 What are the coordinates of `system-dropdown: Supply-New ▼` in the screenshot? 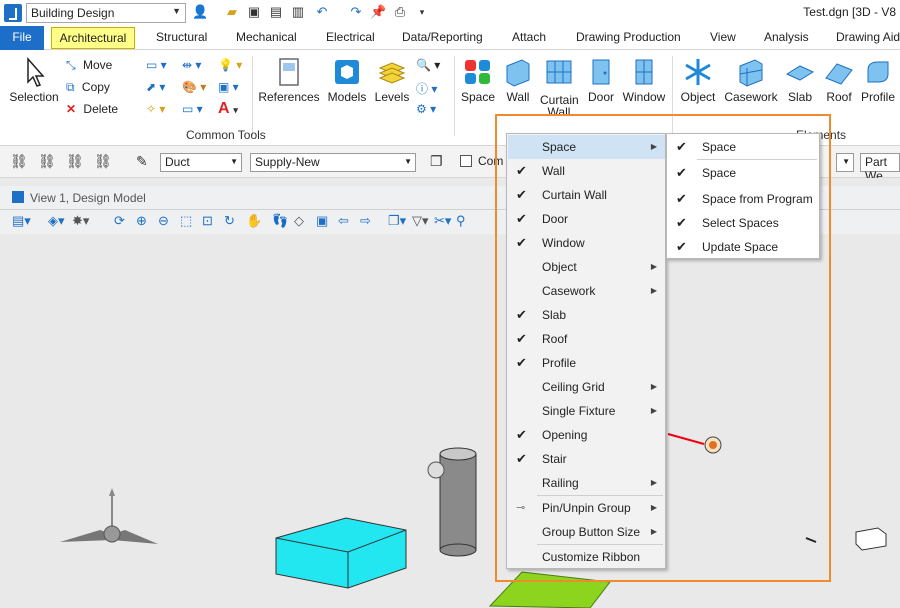 It's located at (333, 162).